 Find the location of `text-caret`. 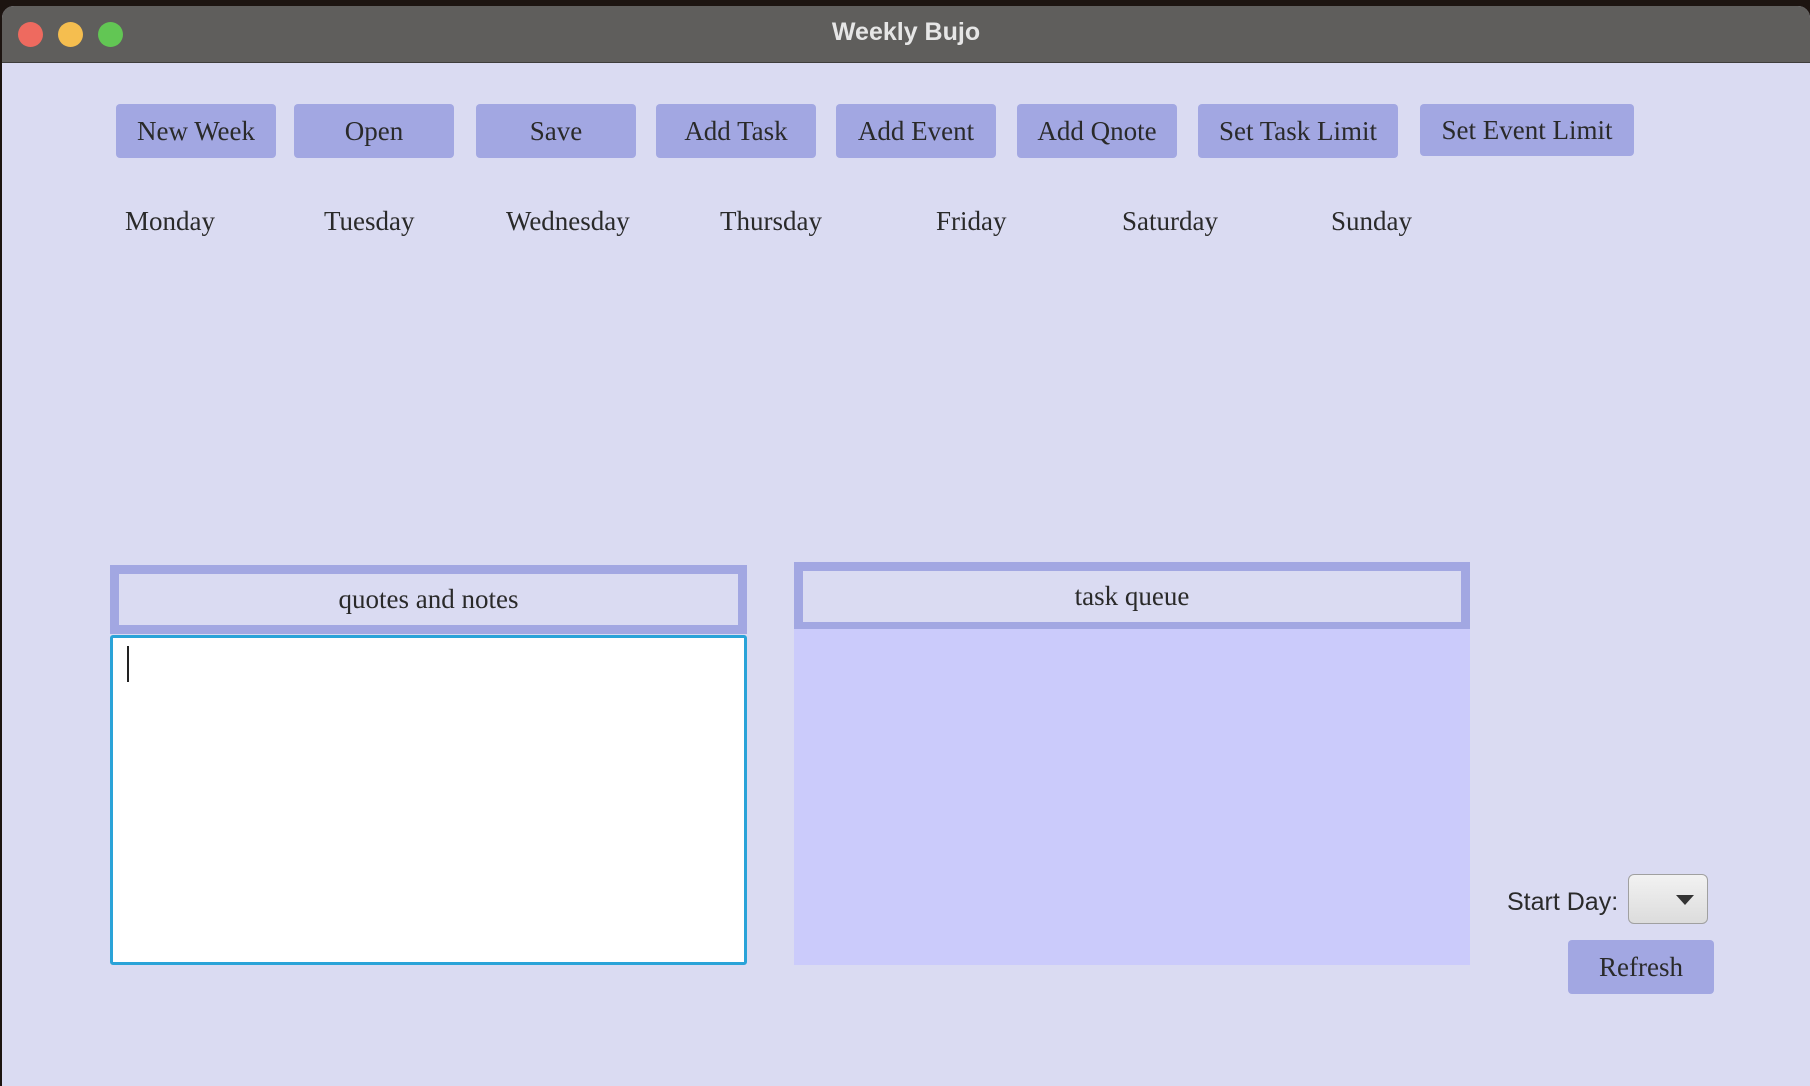

text-caret is located at coordinates (128, 664).